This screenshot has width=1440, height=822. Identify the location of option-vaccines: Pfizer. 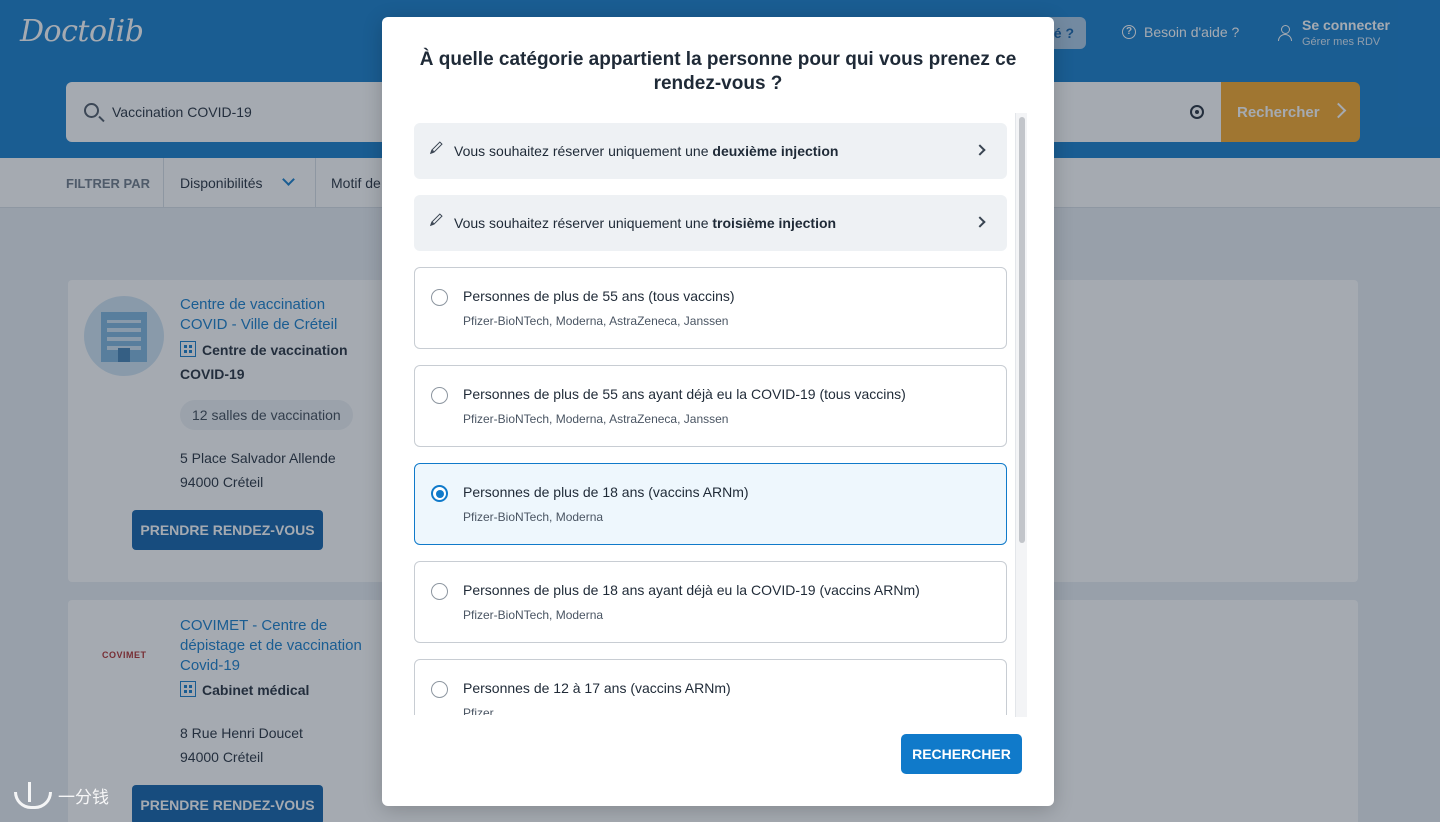
(478, 710).